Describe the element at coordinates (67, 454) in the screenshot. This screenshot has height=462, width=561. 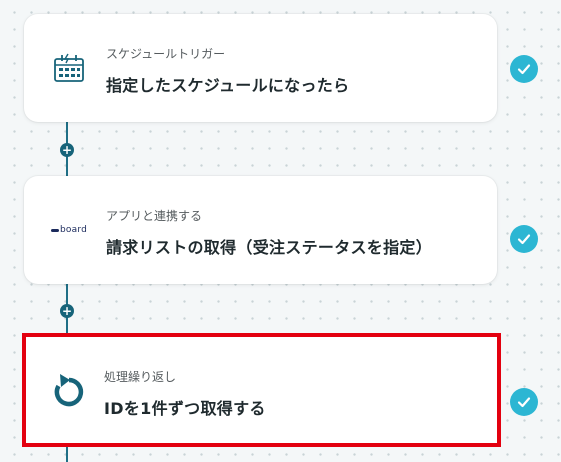
I see `flow-connector-line` at that location.